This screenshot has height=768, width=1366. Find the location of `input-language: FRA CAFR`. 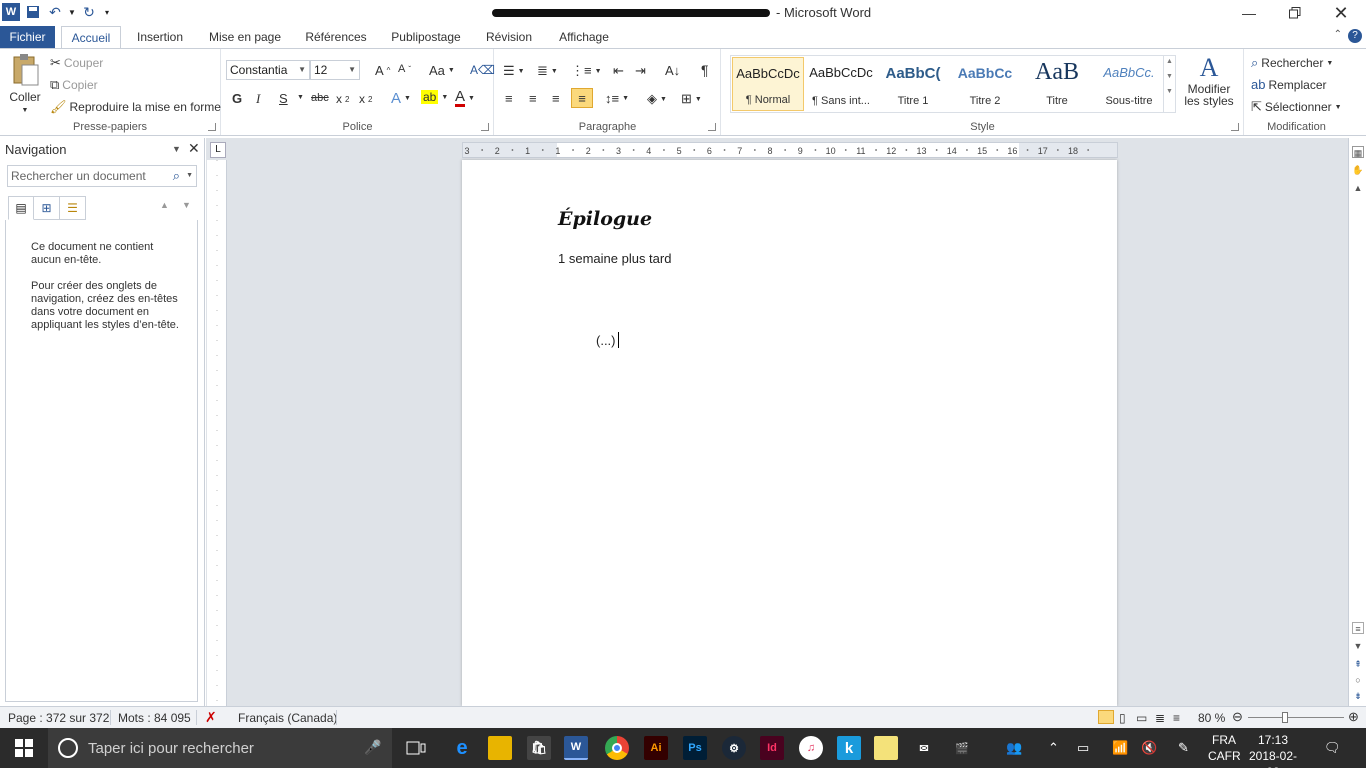

input-language: FRA CAFR is located at coordinates (1224, 748).